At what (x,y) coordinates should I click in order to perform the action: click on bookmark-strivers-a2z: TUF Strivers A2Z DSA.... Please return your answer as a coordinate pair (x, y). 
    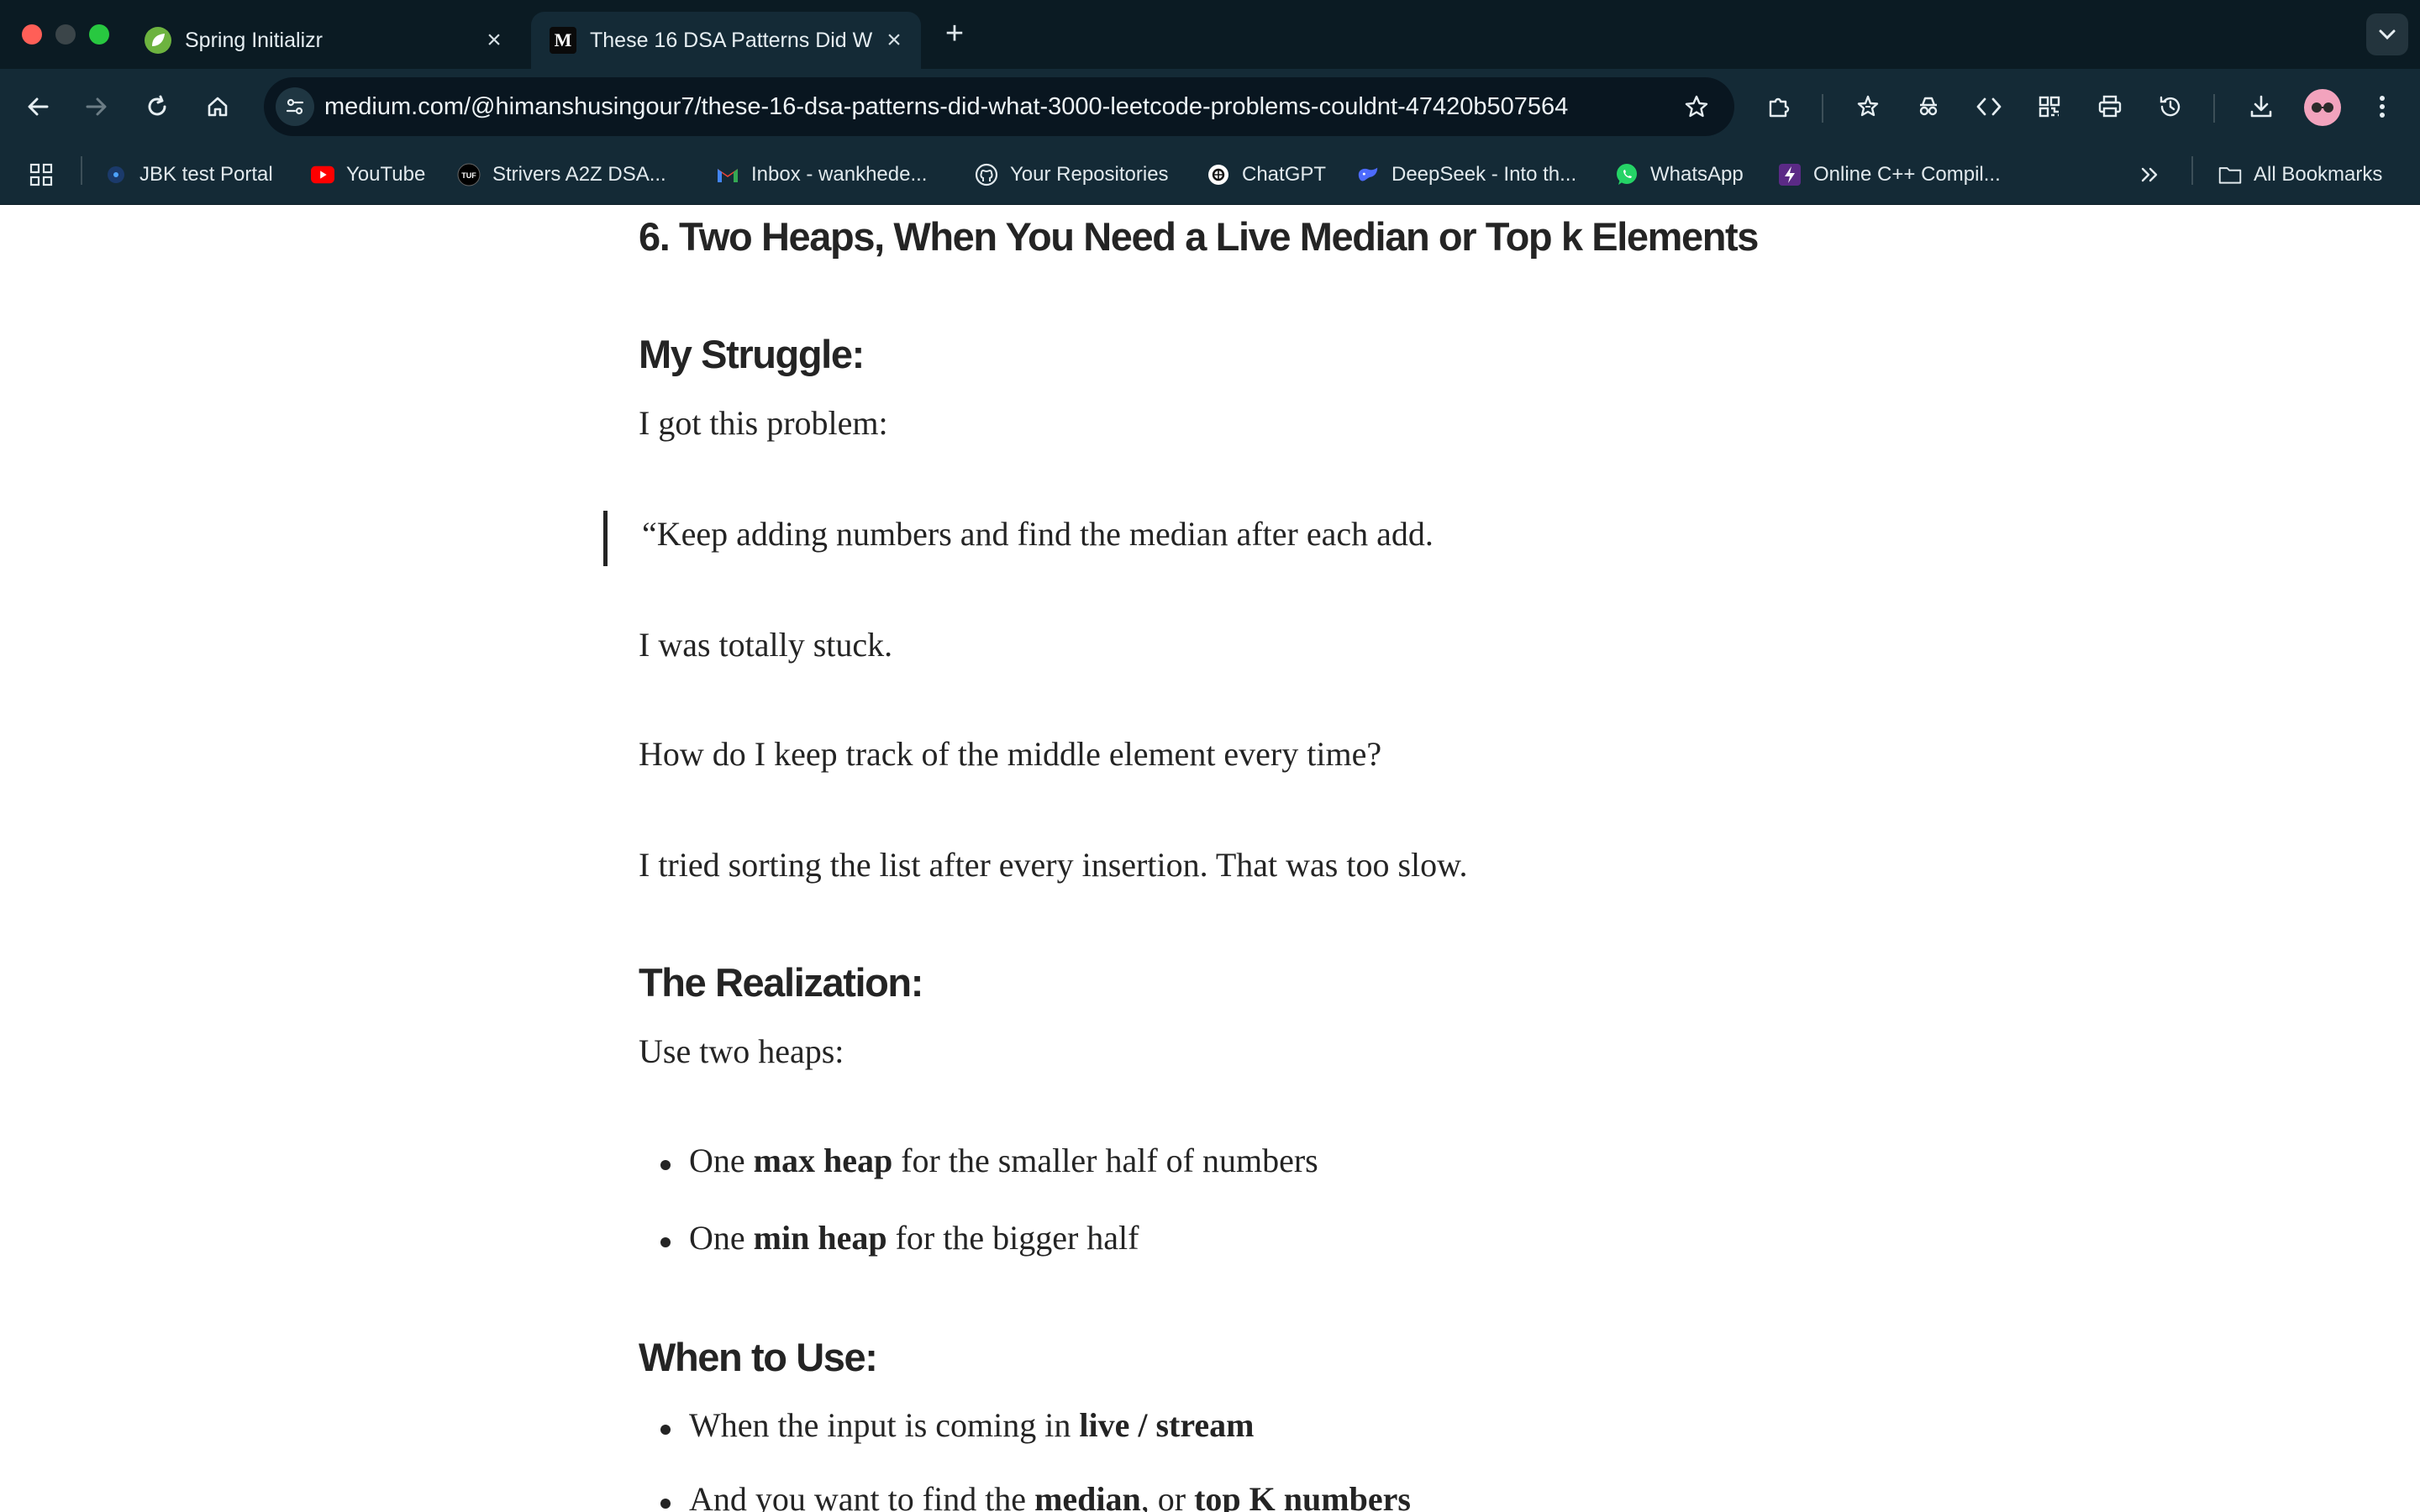
    Looking at the image, I should click on (561, 174).